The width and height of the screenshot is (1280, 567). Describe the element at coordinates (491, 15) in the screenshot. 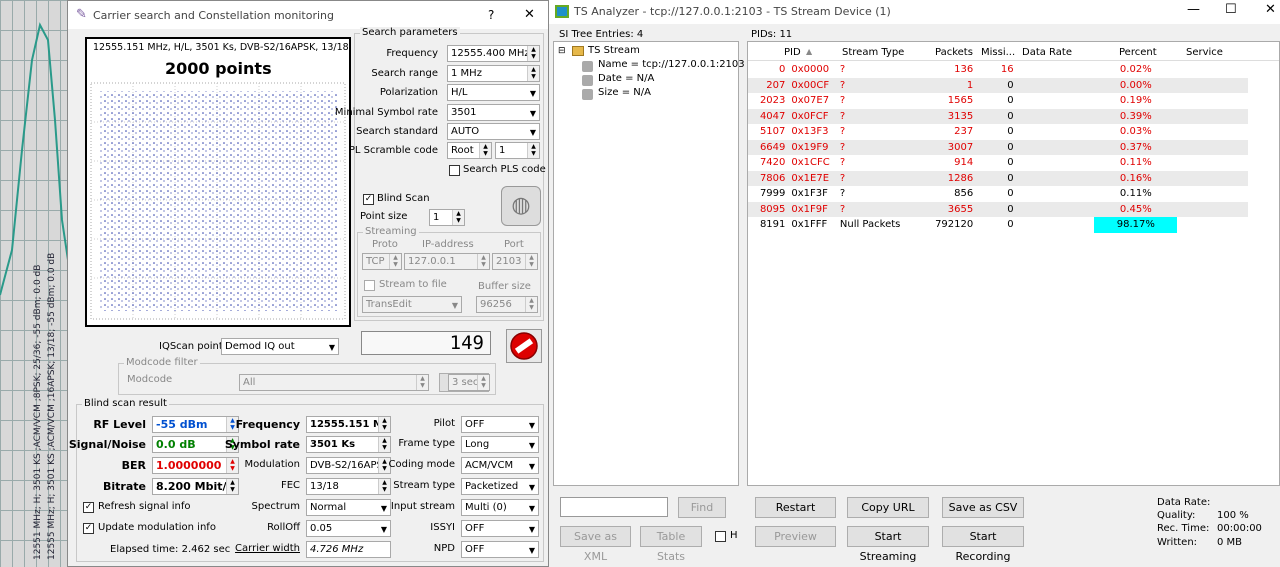

I see `help-button: ?` at that location.